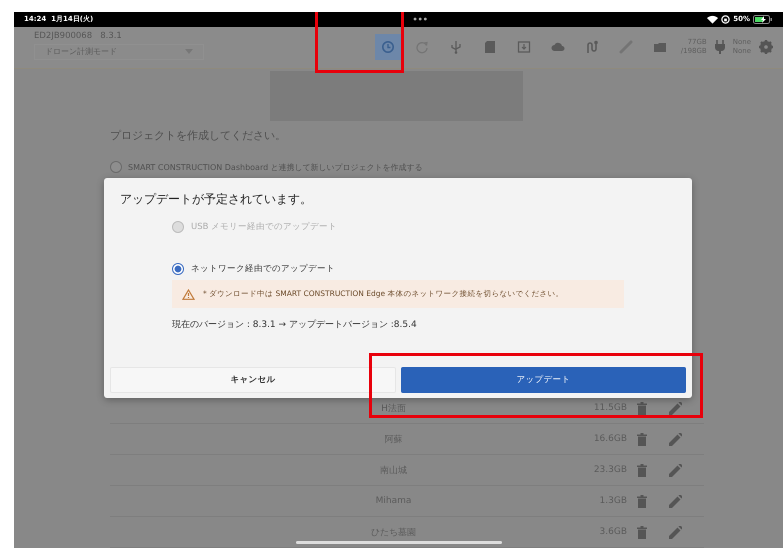 The image size is (783, 548). I want to click on option-label: ネットワーク経由でのアップデート, so click(263, 269).